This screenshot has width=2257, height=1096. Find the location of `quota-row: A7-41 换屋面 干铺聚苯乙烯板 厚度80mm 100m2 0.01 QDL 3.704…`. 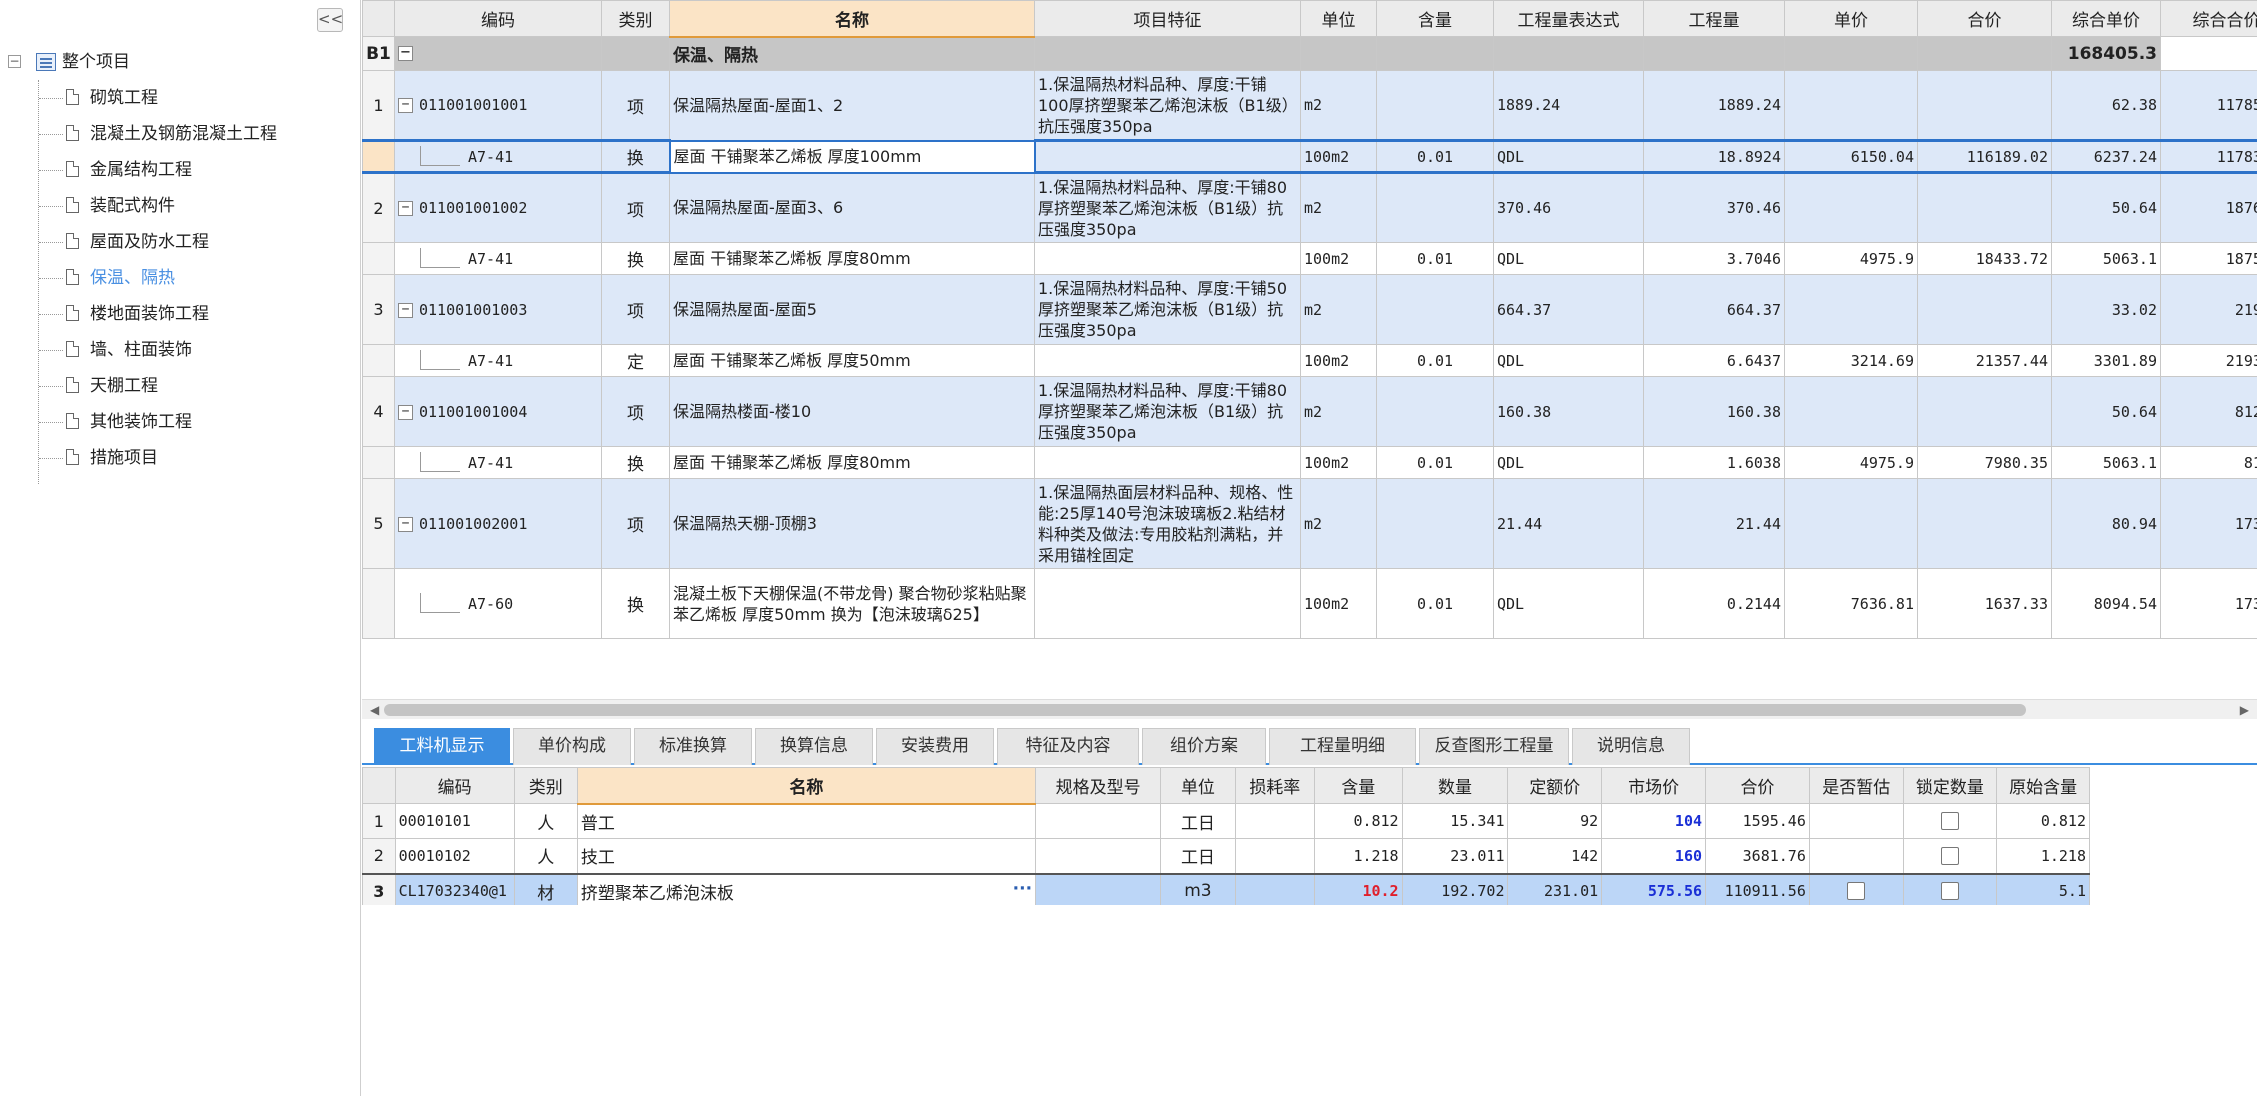

quota-row: A7-41 换屋面 干铺聚苯乙烯板 厚度80mm 100m2 0.01 QDL 3.704… is located at coordinates (1309, 258).